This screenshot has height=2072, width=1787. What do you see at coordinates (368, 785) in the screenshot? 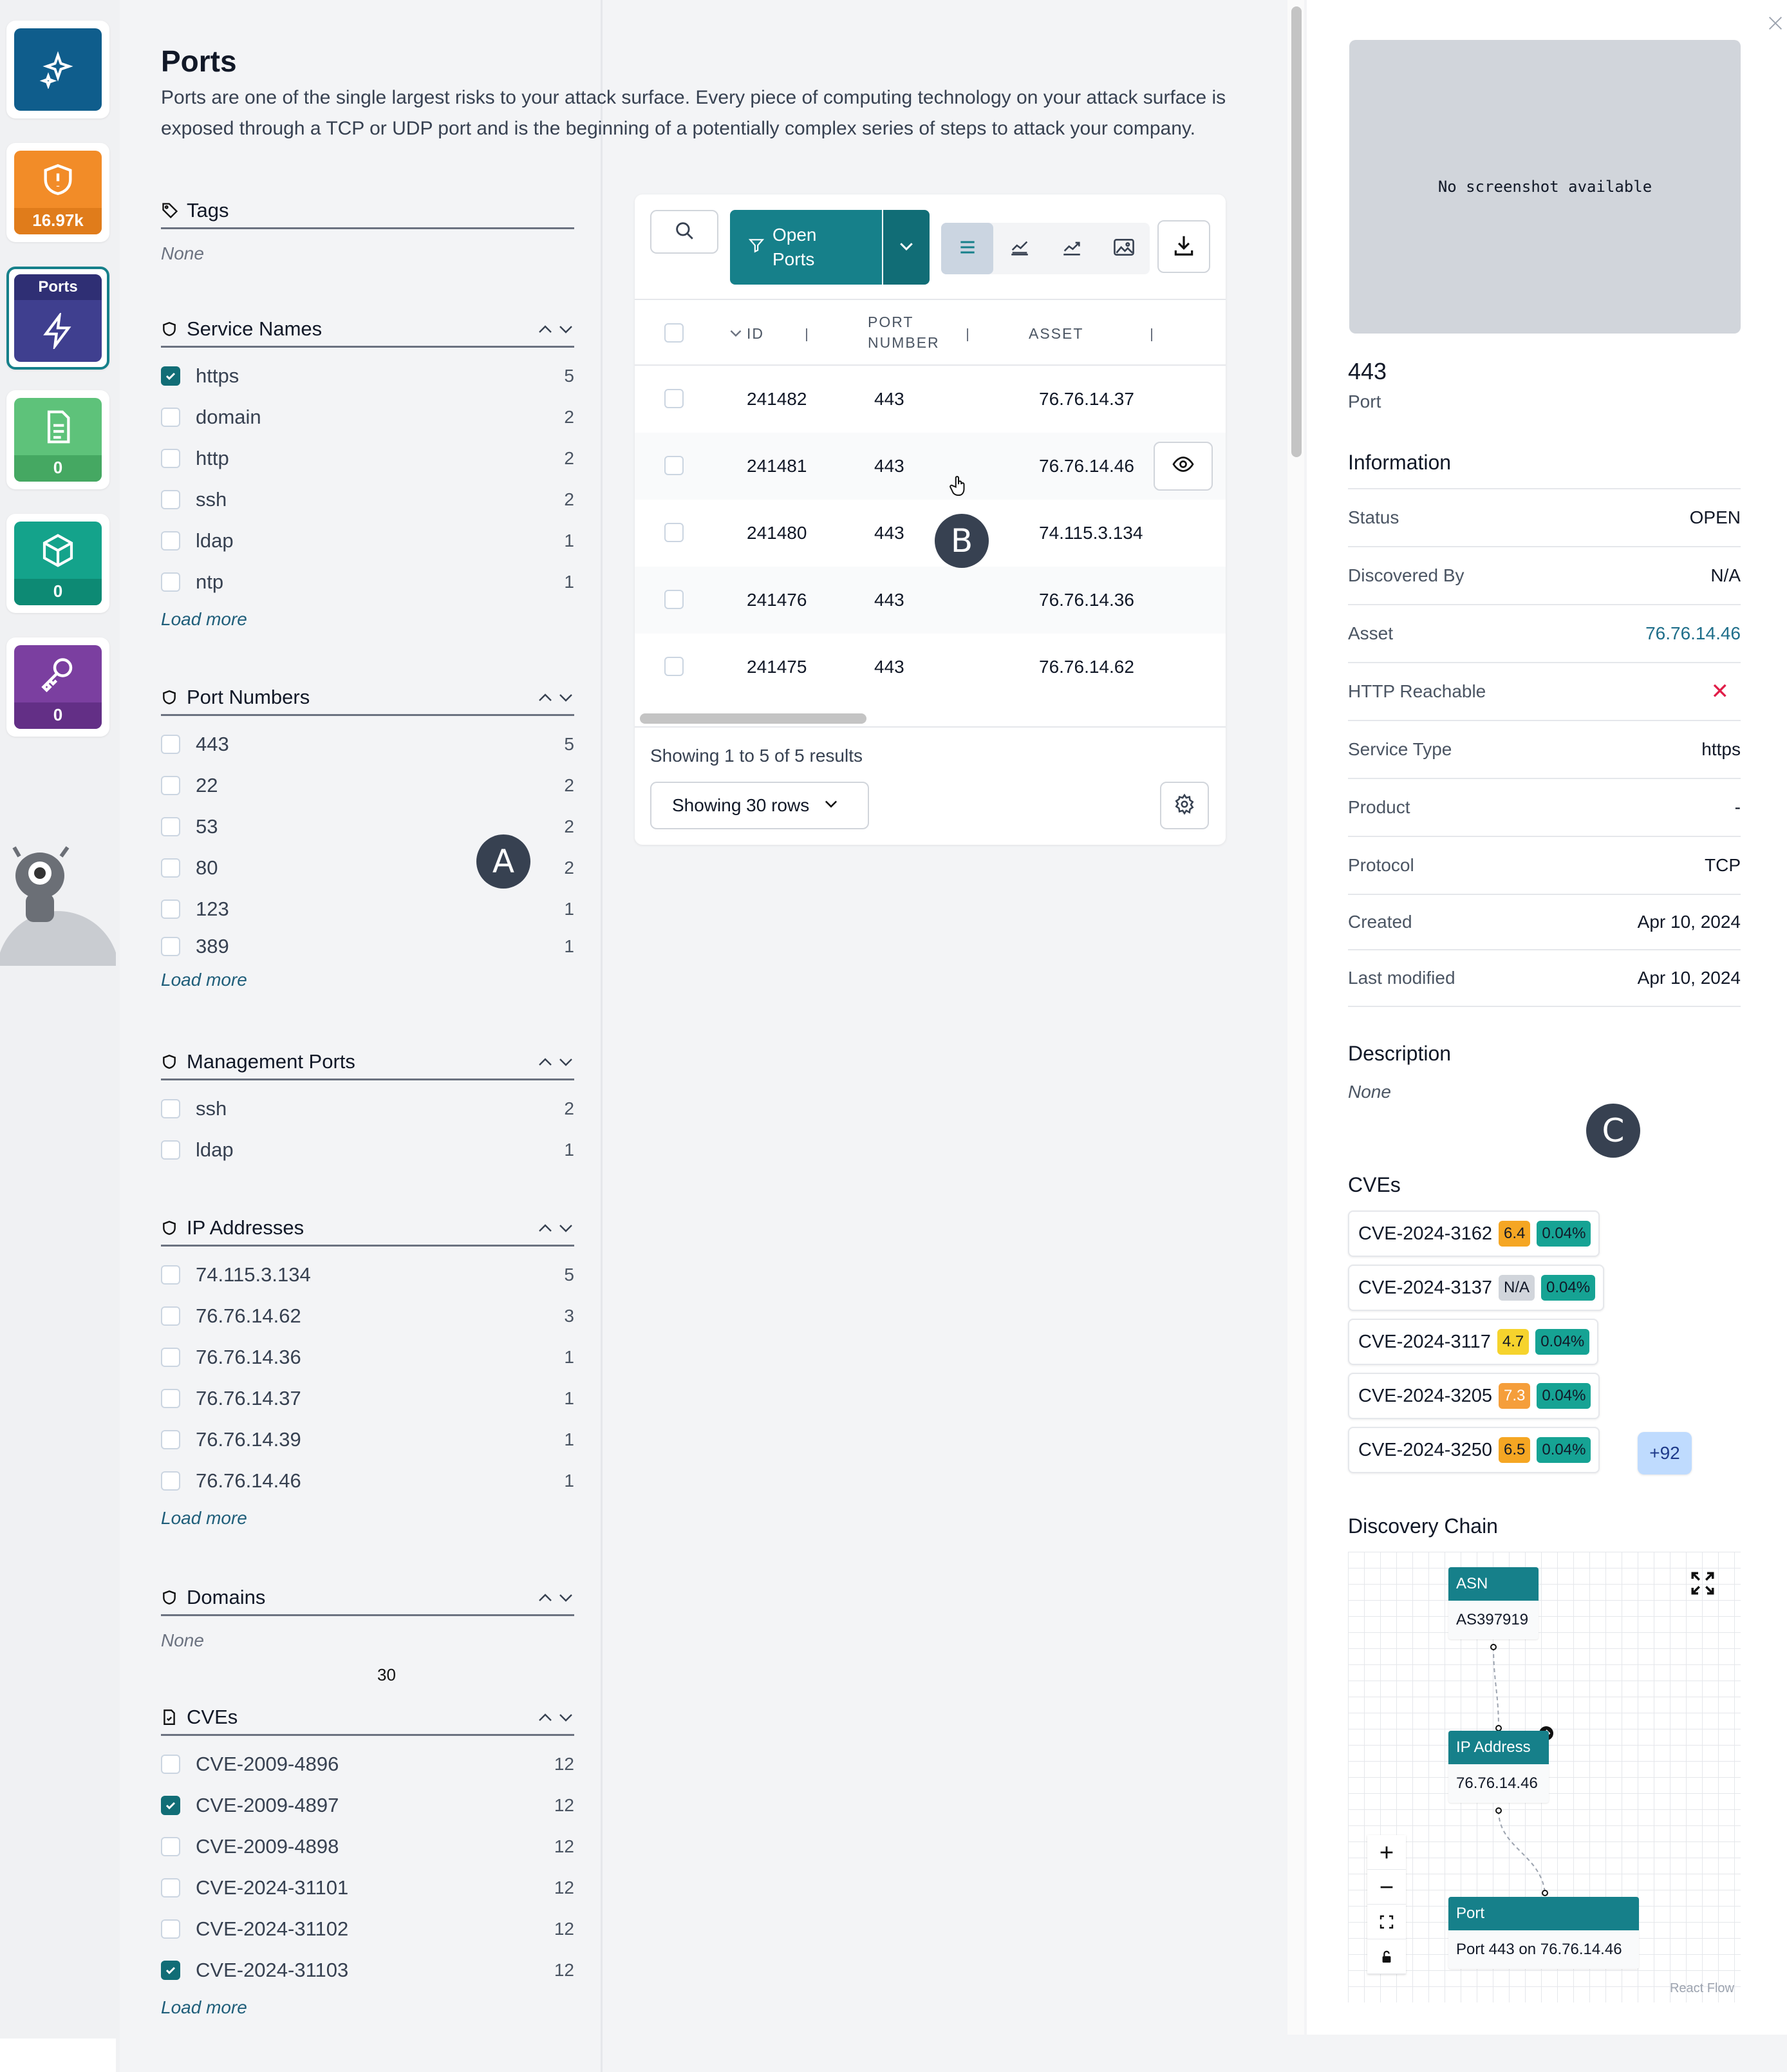
I see `filter-option: 22 2` at bounding box center [368, 785].